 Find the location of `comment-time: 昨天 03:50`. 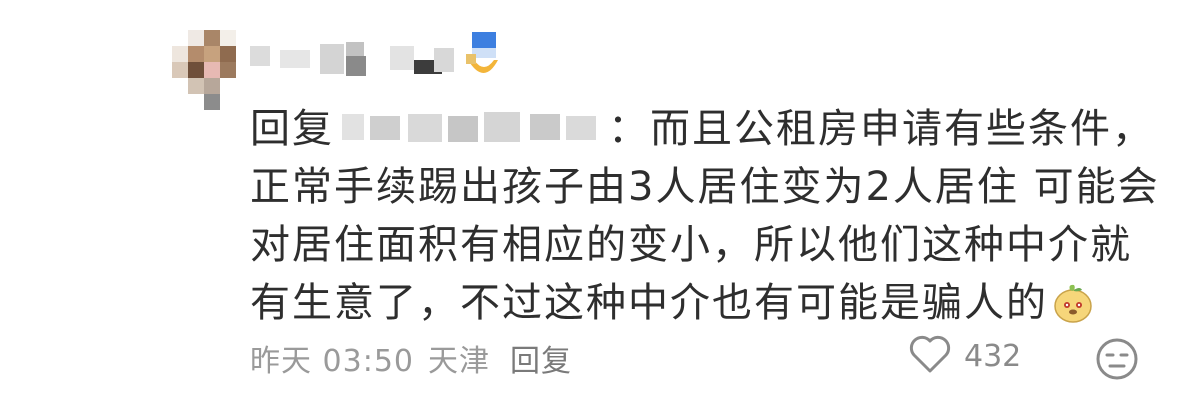

comment-time: 昨天 03:50 is located at coordinates (332, 361).